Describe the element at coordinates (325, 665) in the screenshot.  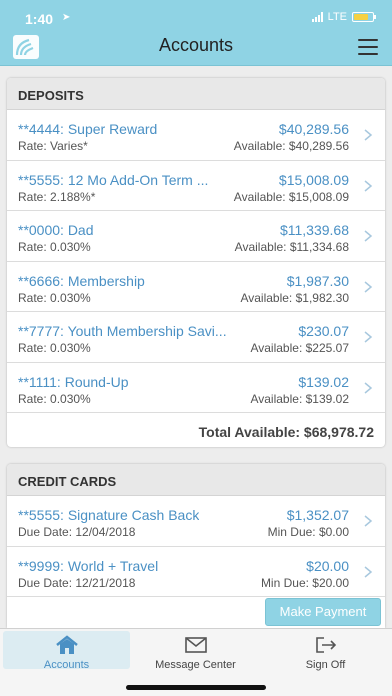
I see `tab-label: Sign Off` at that location.